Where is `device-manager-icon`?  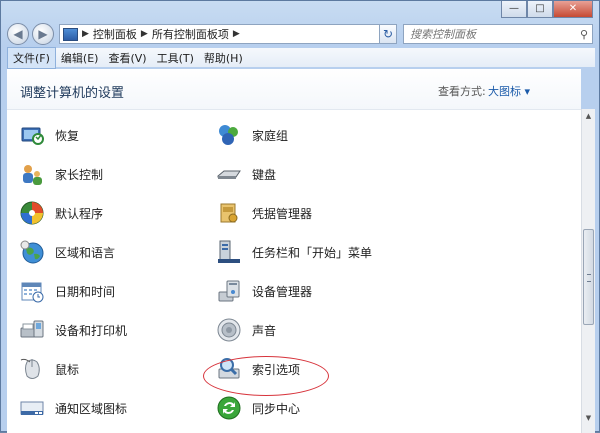 device-manager-icon is located at coordinates (229, 291).